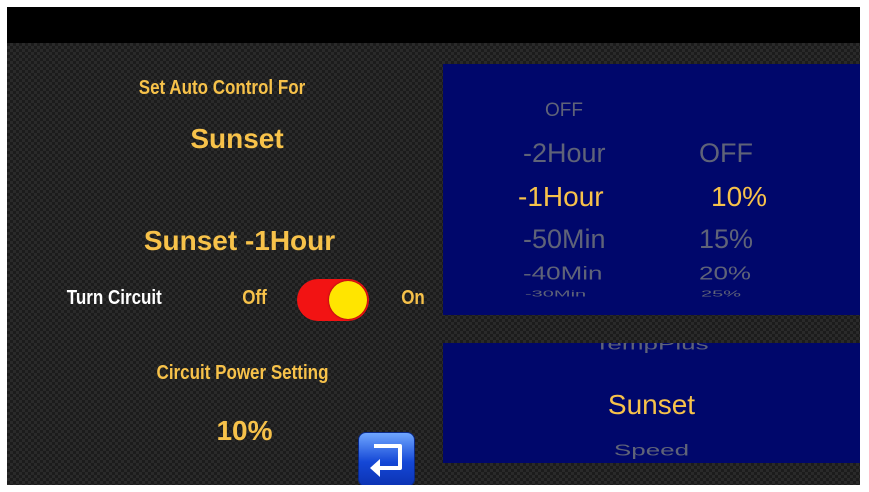 This screenshot has width=869, height=492. Describe the element at coordinates (561, 197) in the screenshot. I see `offset-option-selected: -1Hour` at that location.